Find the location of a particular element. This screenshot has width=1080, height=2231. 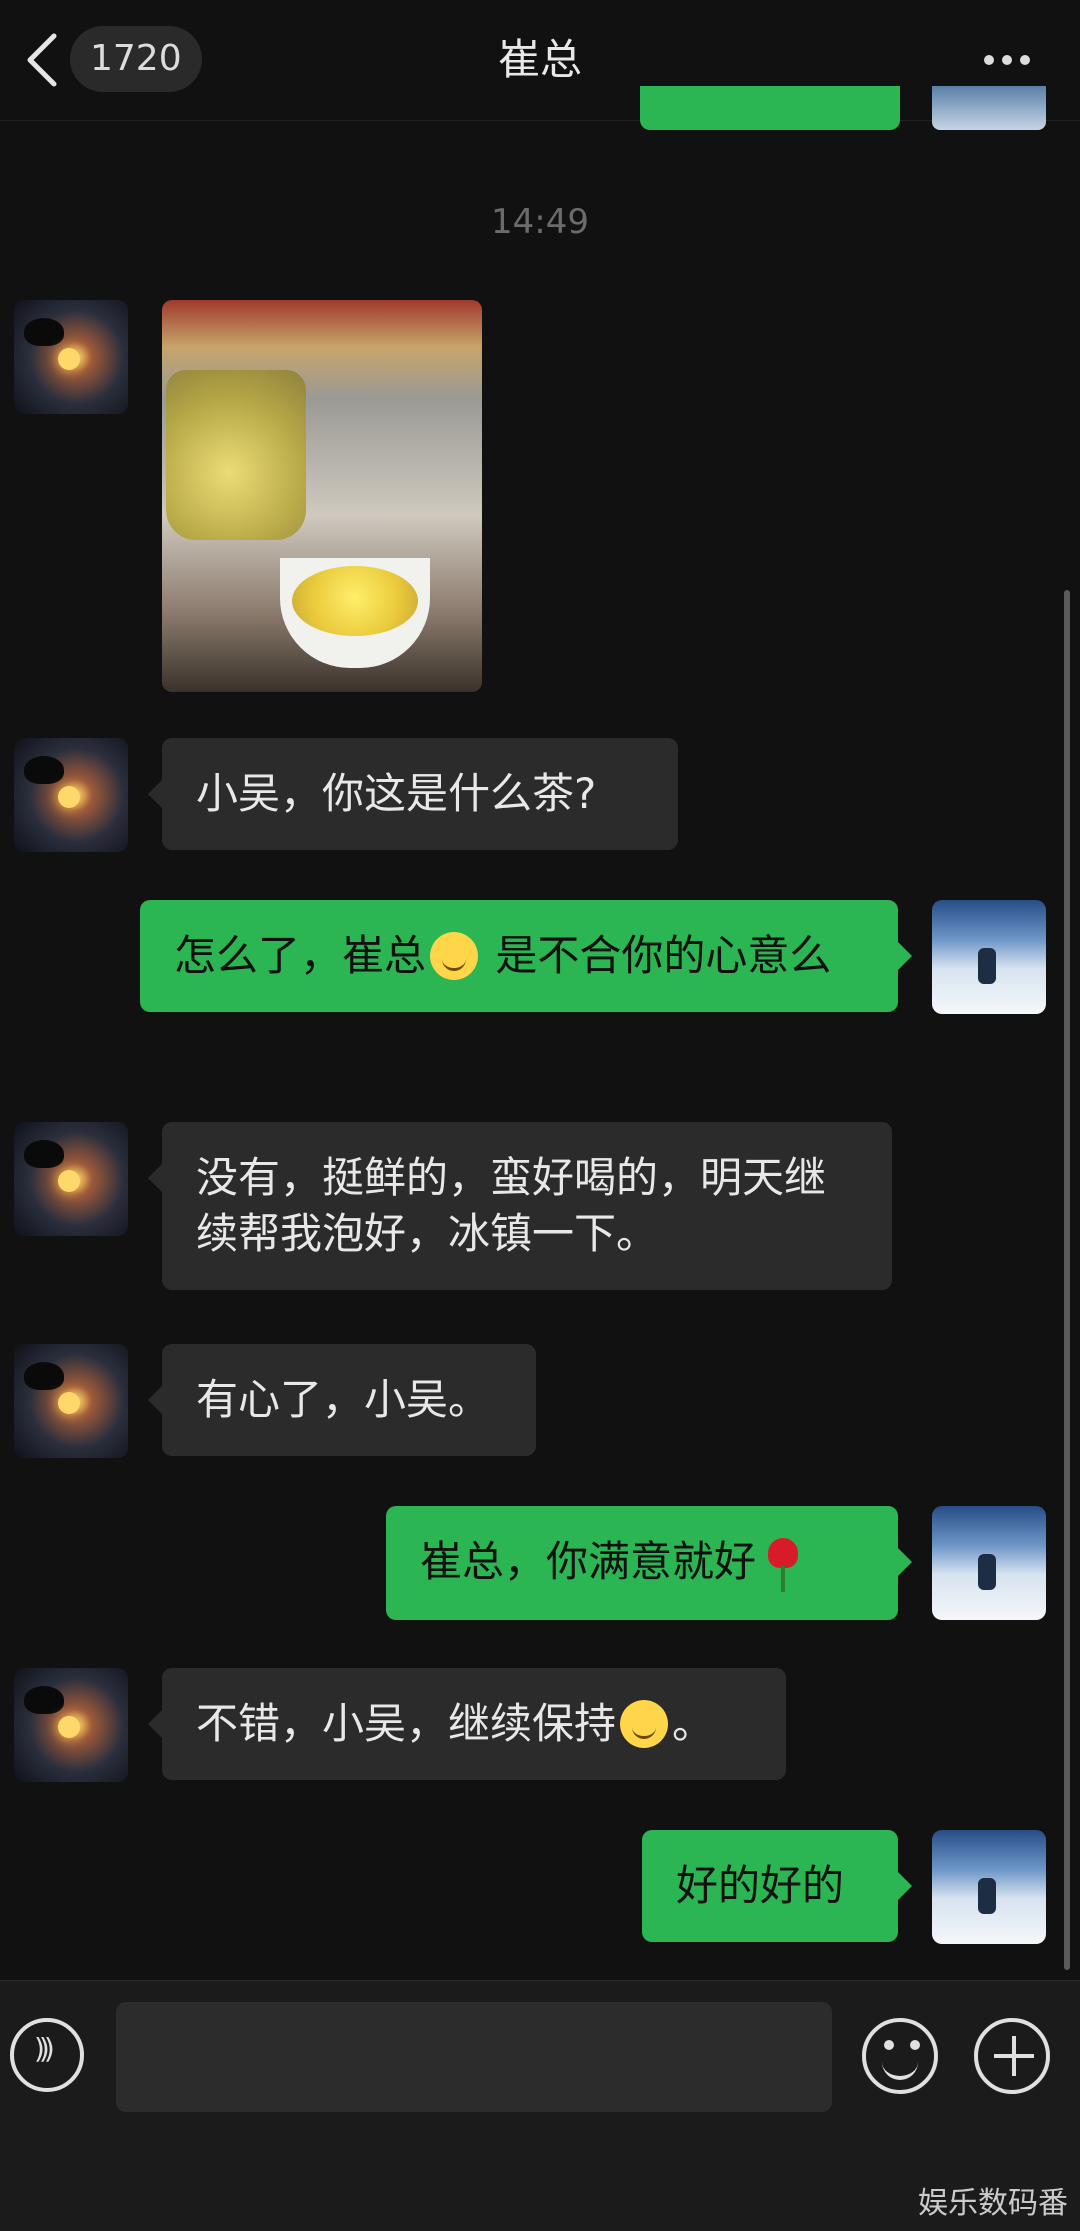

tea-pitcher is located at coordinates (236, 455).